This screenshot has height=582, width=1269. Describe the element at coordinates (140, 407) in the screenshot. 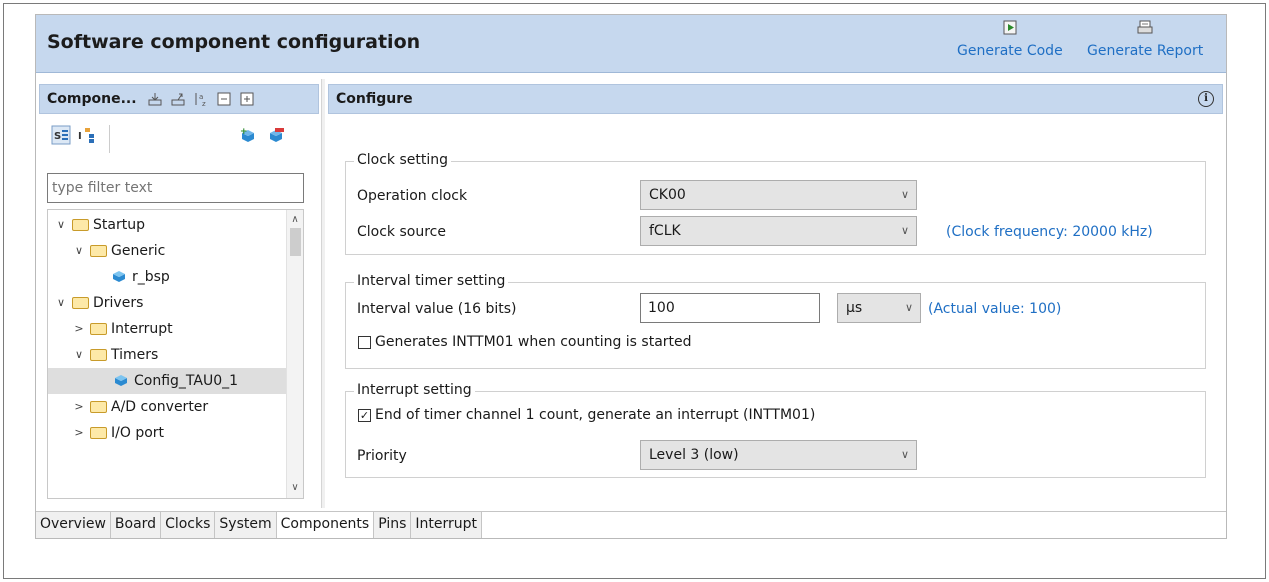

I see `tree-item-ad-converter: > A/D converter` at that location.